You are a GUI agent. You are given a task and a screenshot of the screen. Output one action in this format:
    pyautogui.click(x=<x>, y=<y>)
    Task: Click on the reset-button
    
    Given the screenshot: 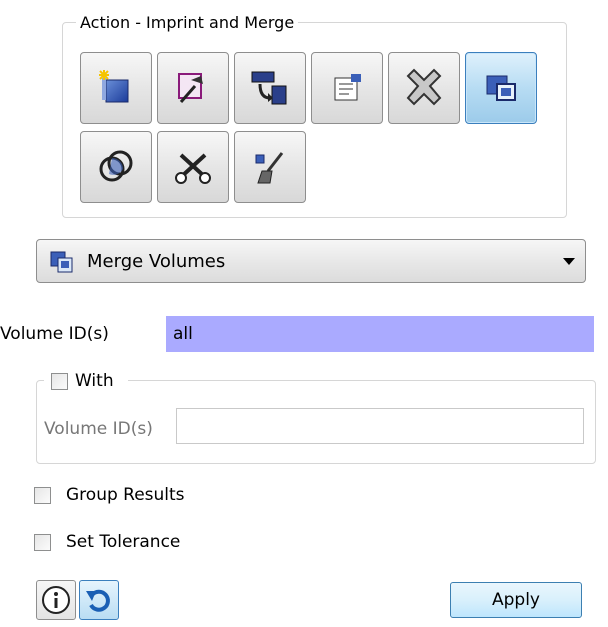 What is the action you would take?
    pyautogui.click(x=99, y=600)
    